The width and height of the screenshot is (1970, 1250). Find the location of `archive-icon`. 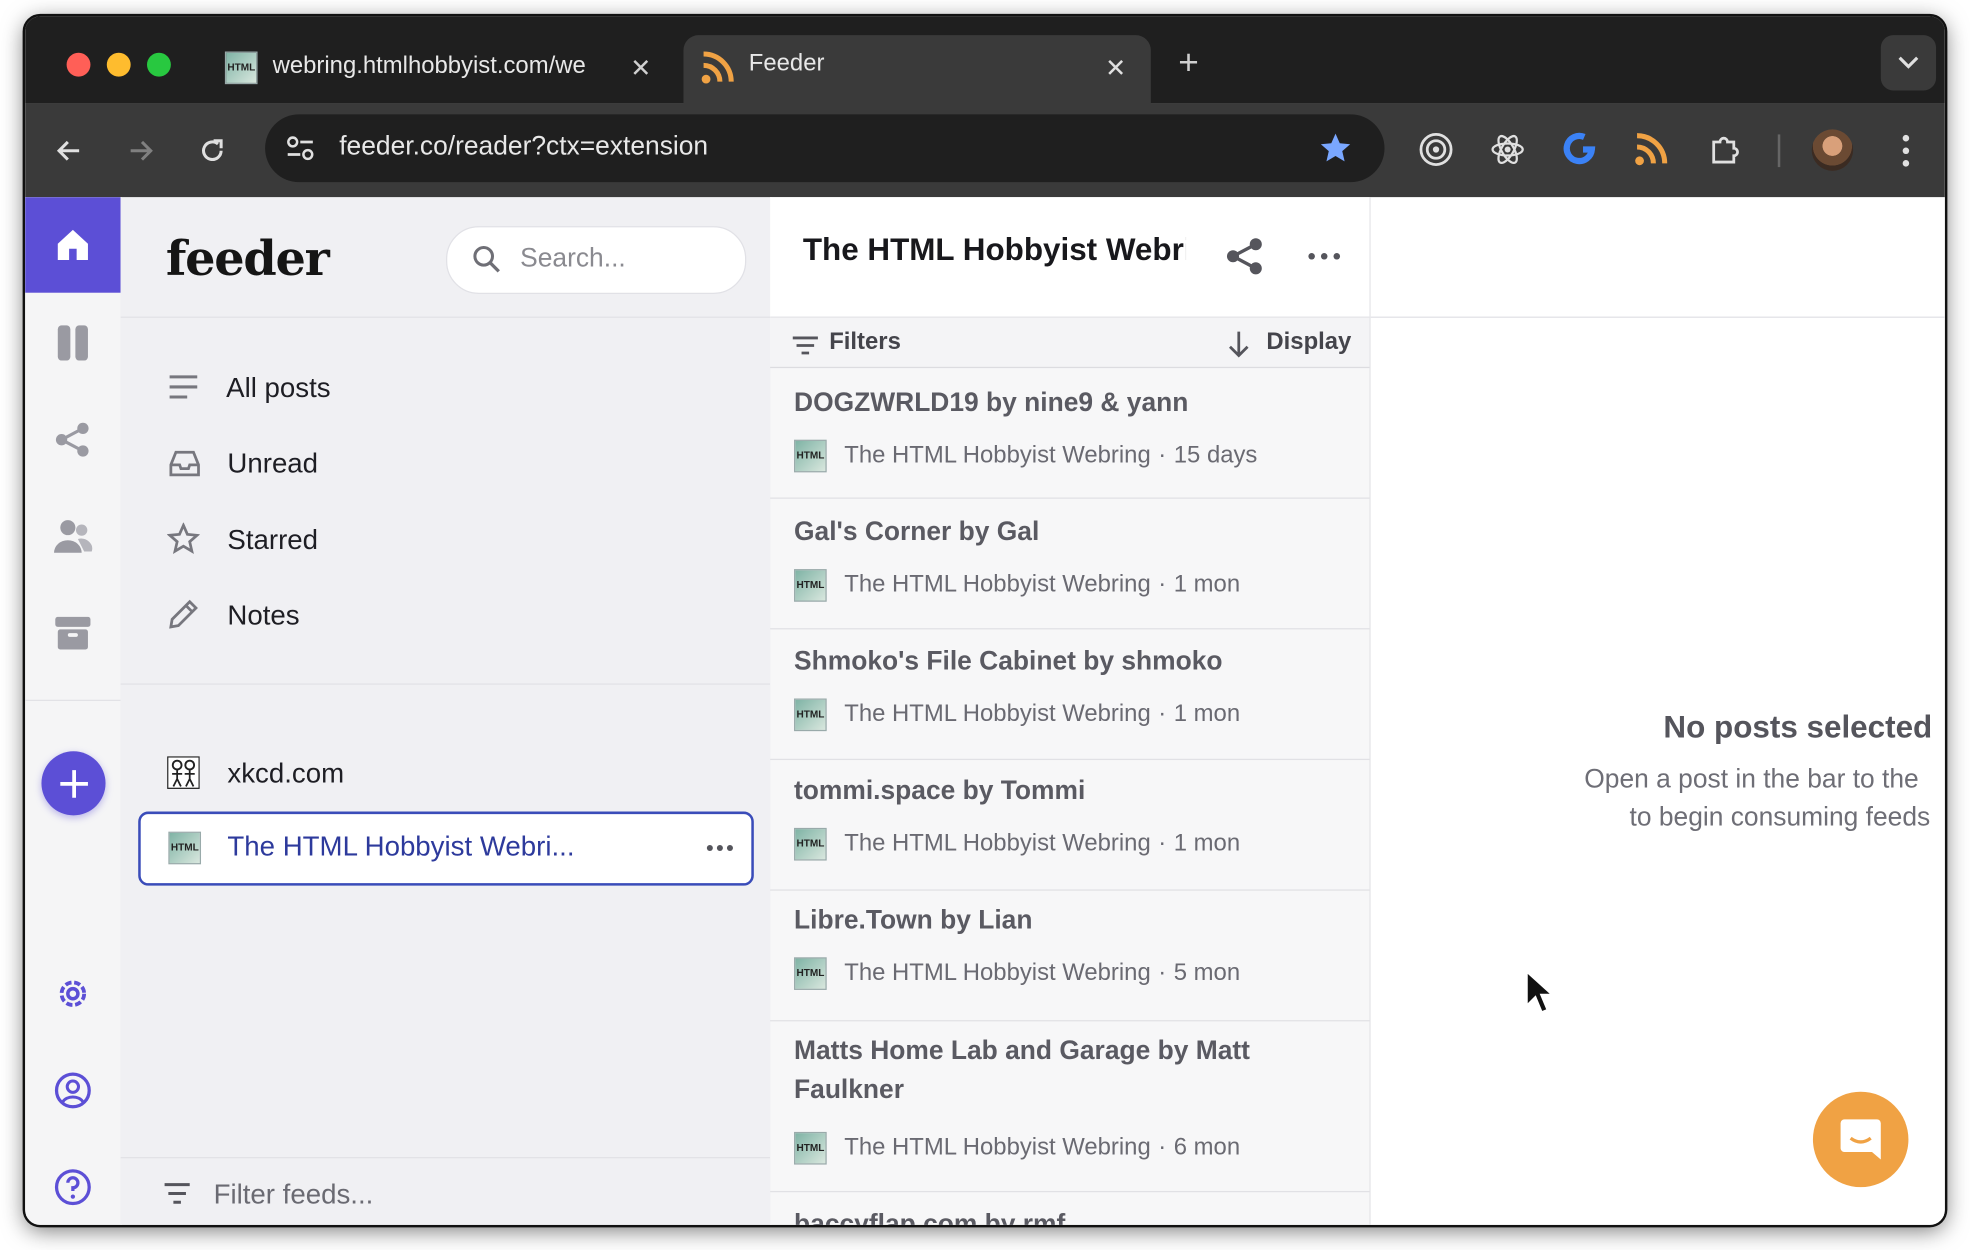

archive-icon is located at coordinates (72, 632).